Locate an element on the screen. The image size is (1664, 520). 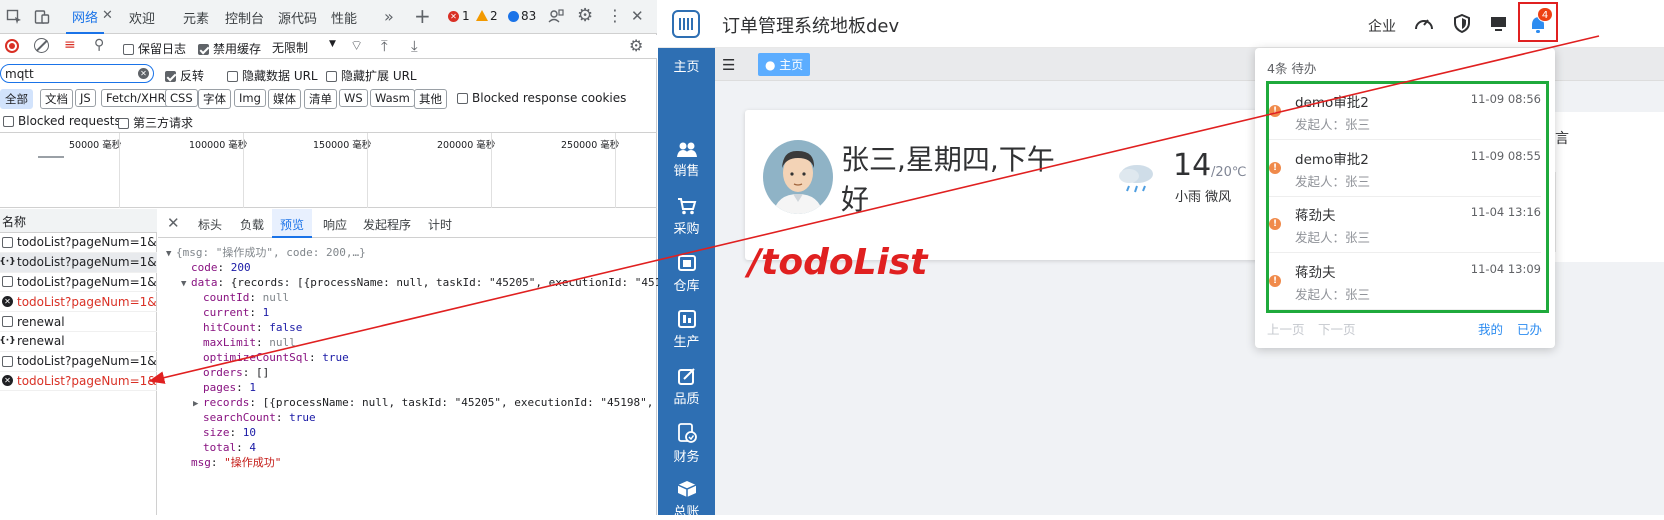
sidebar-item-sales: 销售 is located at coordinates (686, 160).